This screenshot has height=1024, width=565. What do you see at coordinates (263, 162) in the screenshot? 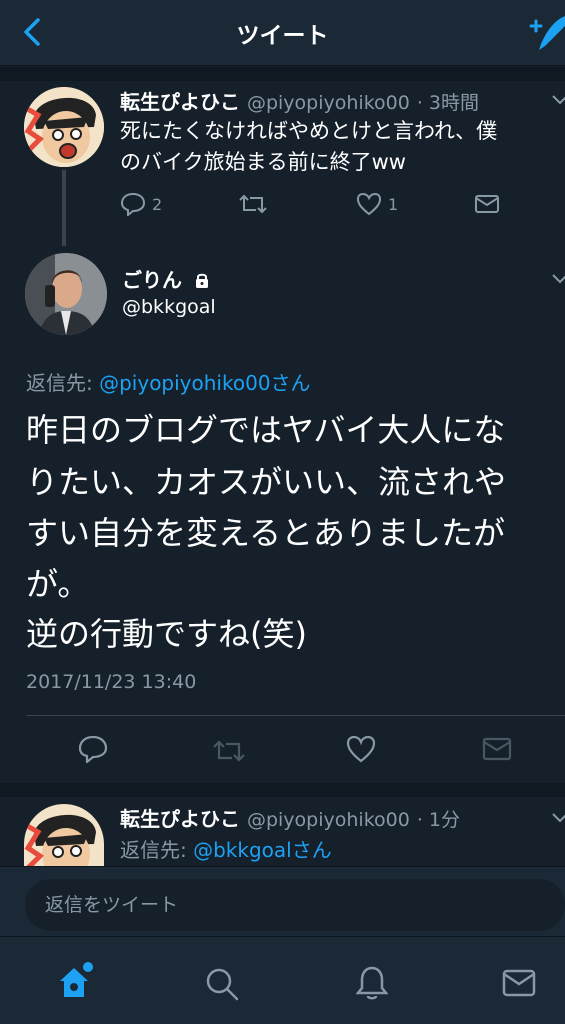
I see `tweet-text-line: のバイク旅始まる前に終了ww` at bounding box center [263, 162].